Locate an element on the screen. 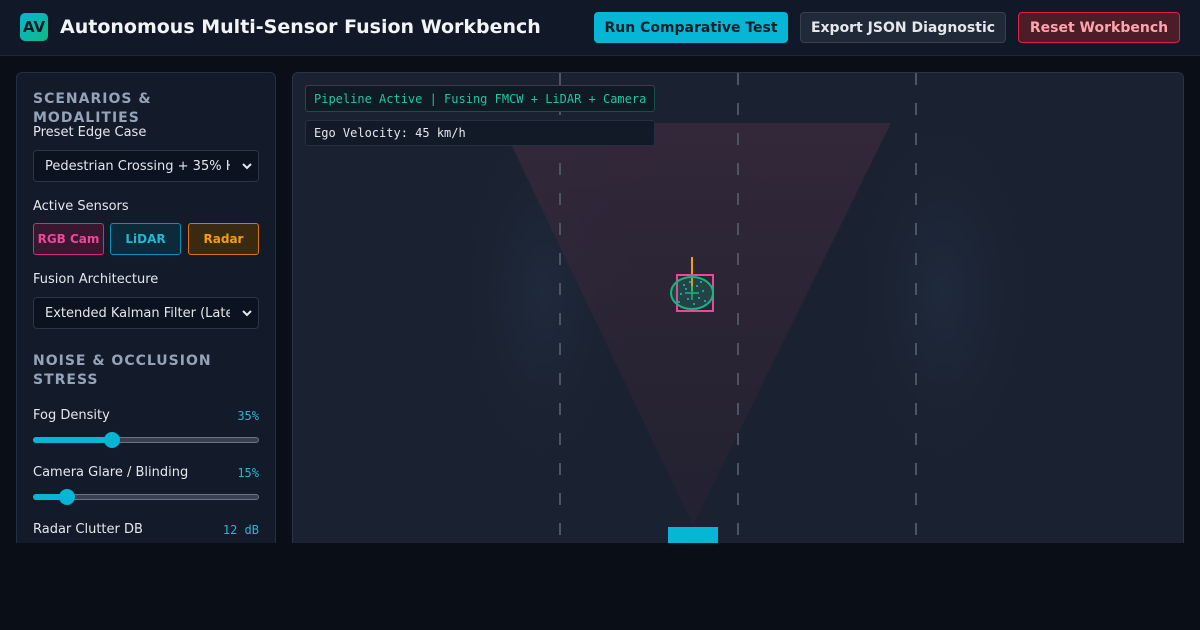  fog-density-value: 35% is located at coordinates (248, 416).